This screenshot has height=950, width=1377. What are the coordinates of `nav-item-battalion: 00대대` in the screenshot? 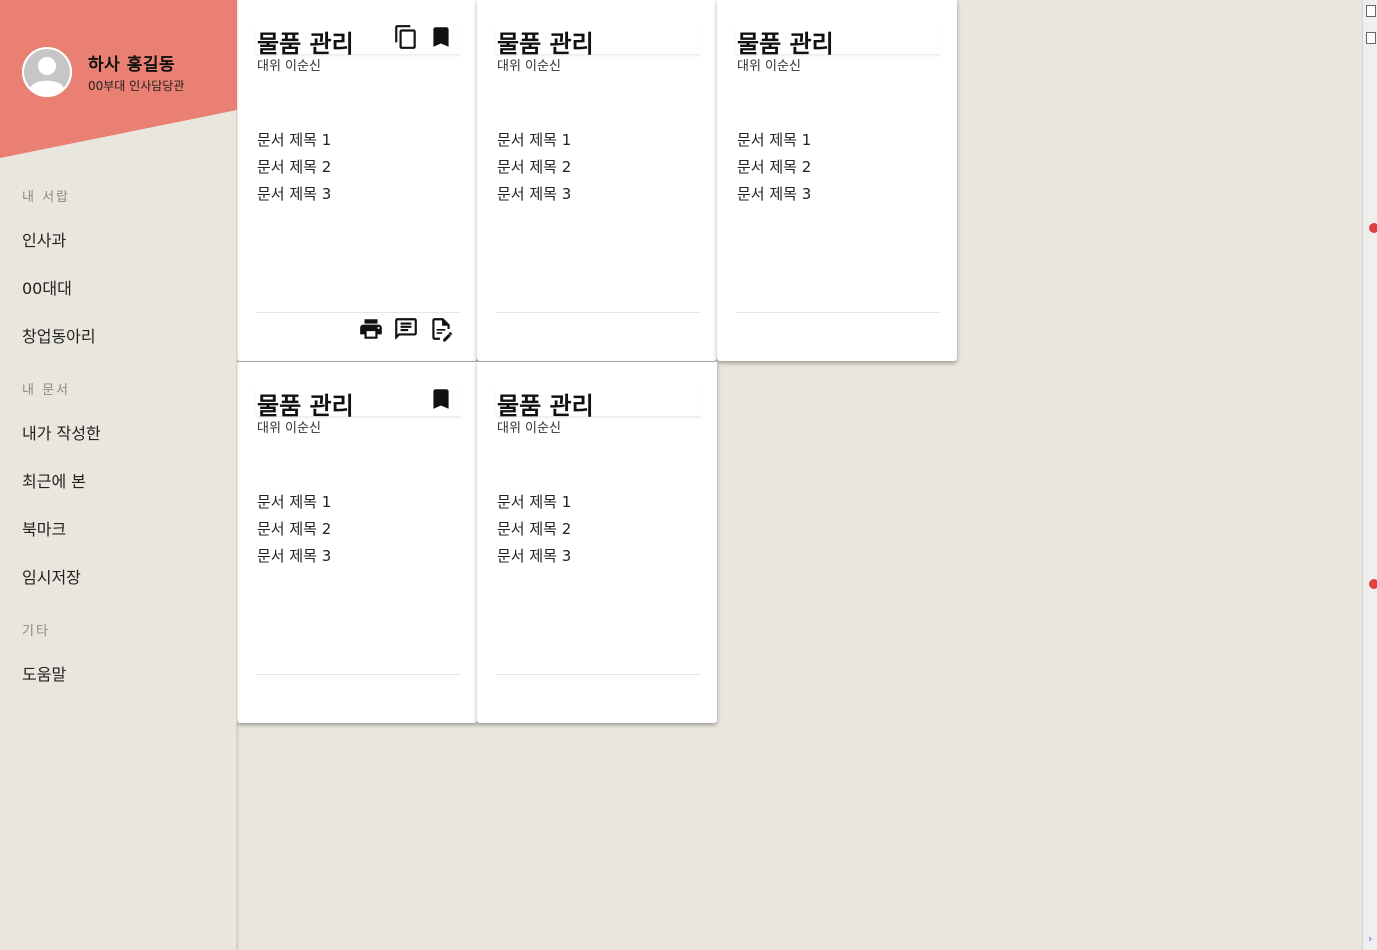 It's located at (47, 287).